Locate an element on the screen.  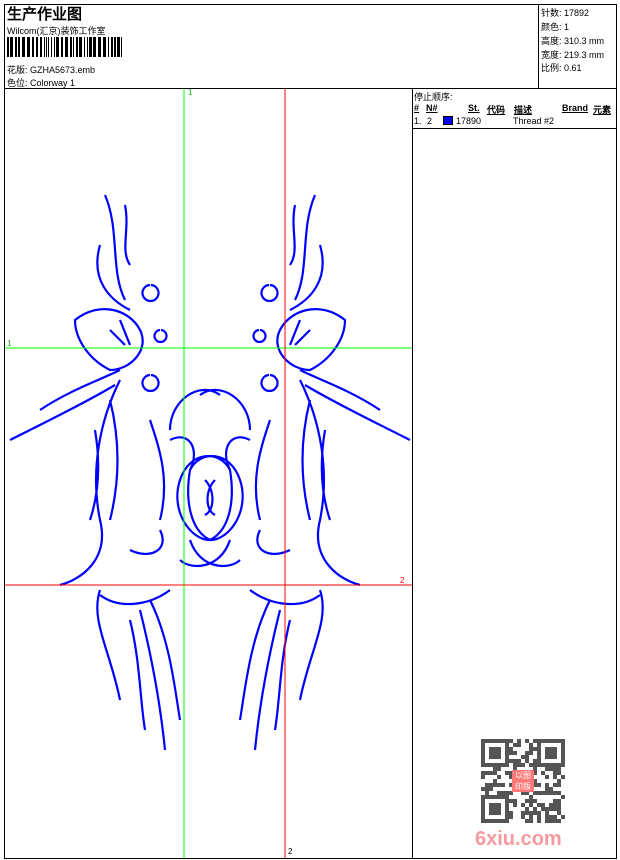
guide-label-bottom: 2 is located at coordinates (290, 851).